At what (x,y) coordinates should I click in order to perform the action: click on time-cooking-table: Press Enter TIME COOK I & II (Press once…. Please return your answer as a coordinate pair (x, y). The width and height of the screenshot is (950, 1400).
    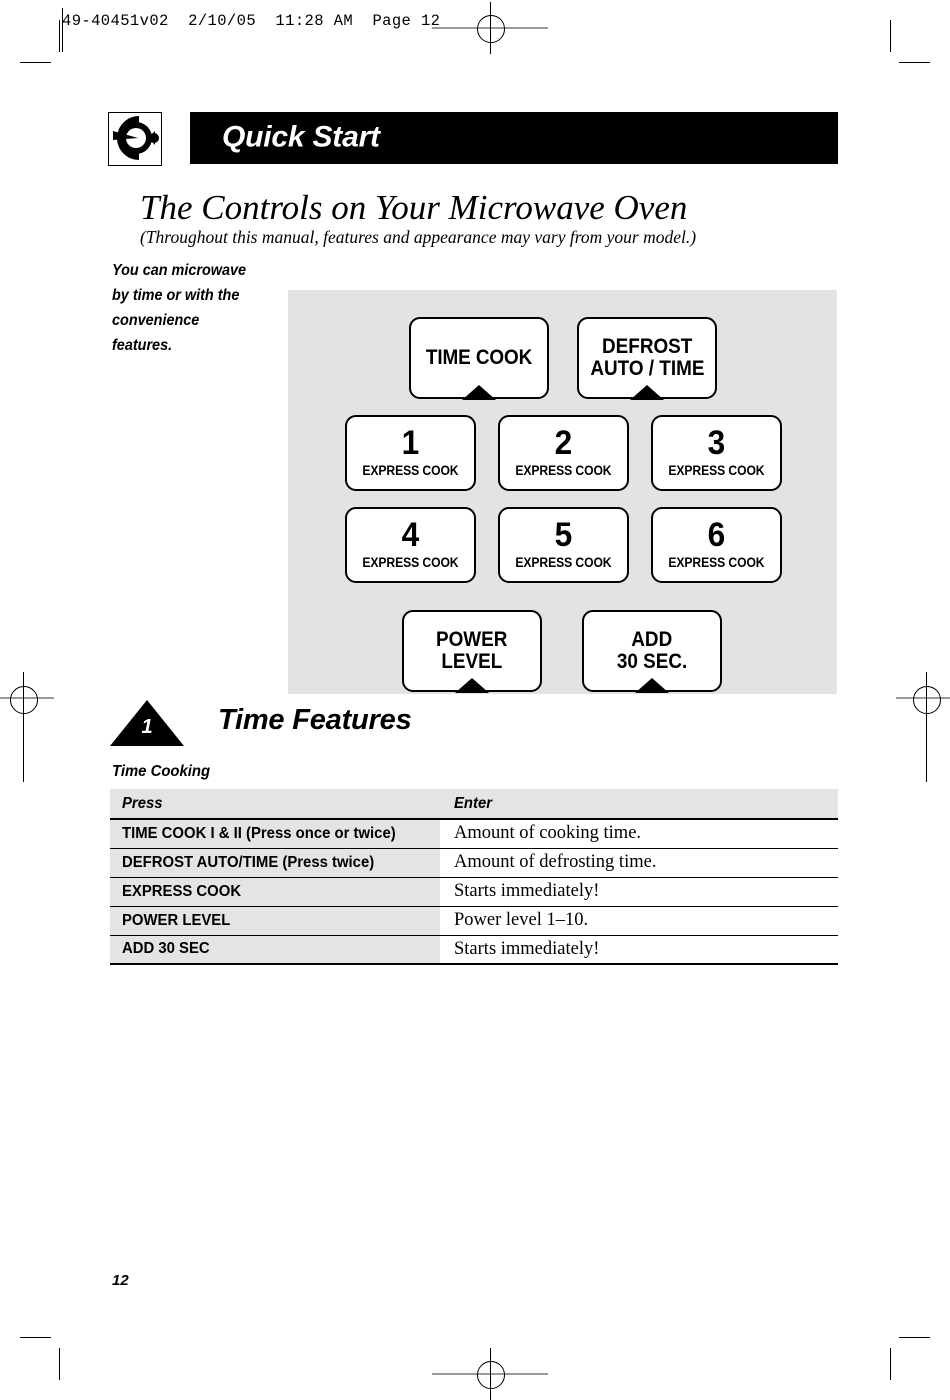
    Looking at the image, I should click on (474, 877).